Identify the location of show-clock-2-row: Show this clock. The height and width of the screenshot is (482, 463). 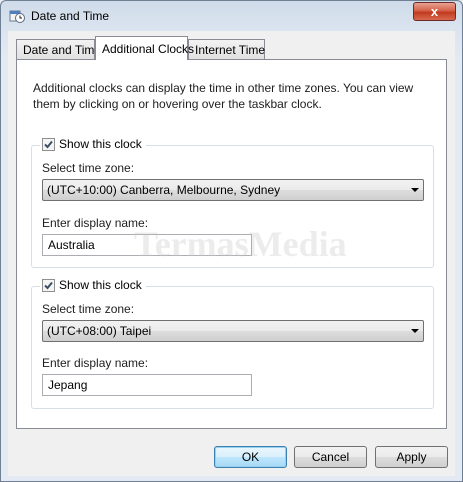
(93, 285).